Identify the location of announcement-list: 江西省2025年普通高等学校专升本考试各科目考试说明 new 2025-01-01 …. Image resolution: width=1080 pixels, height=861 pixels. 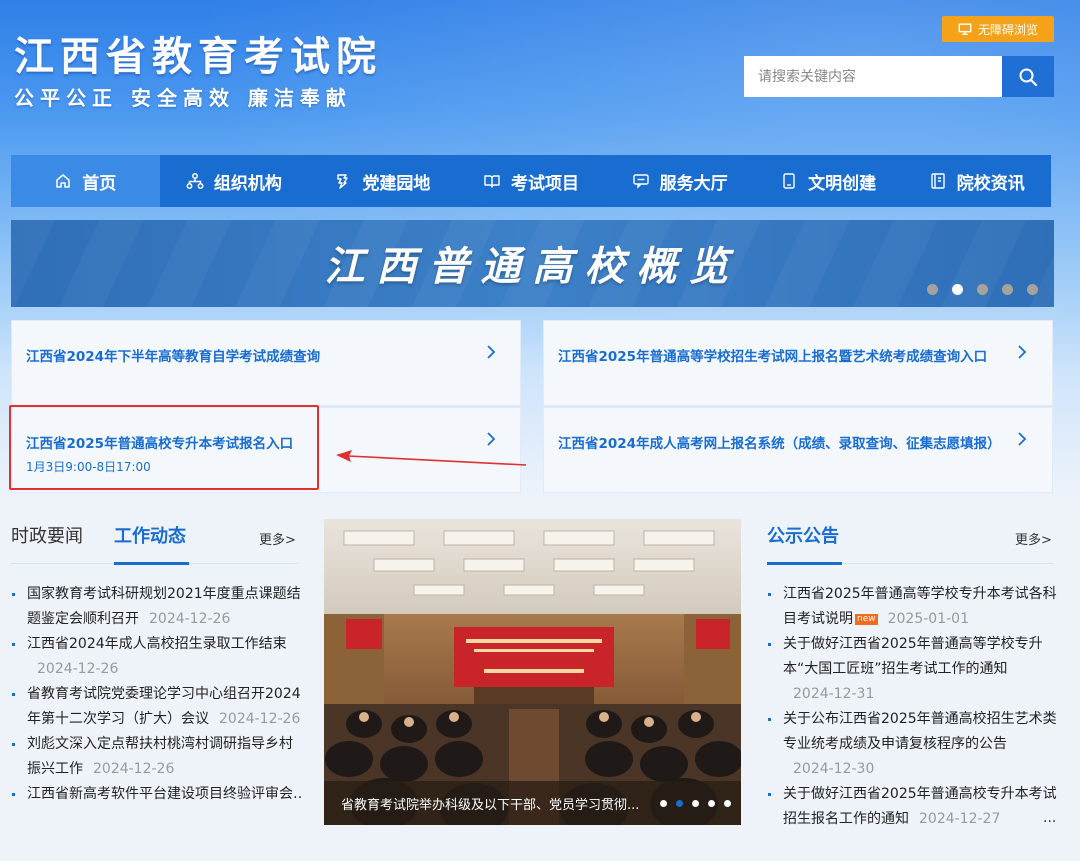
(912, 707).